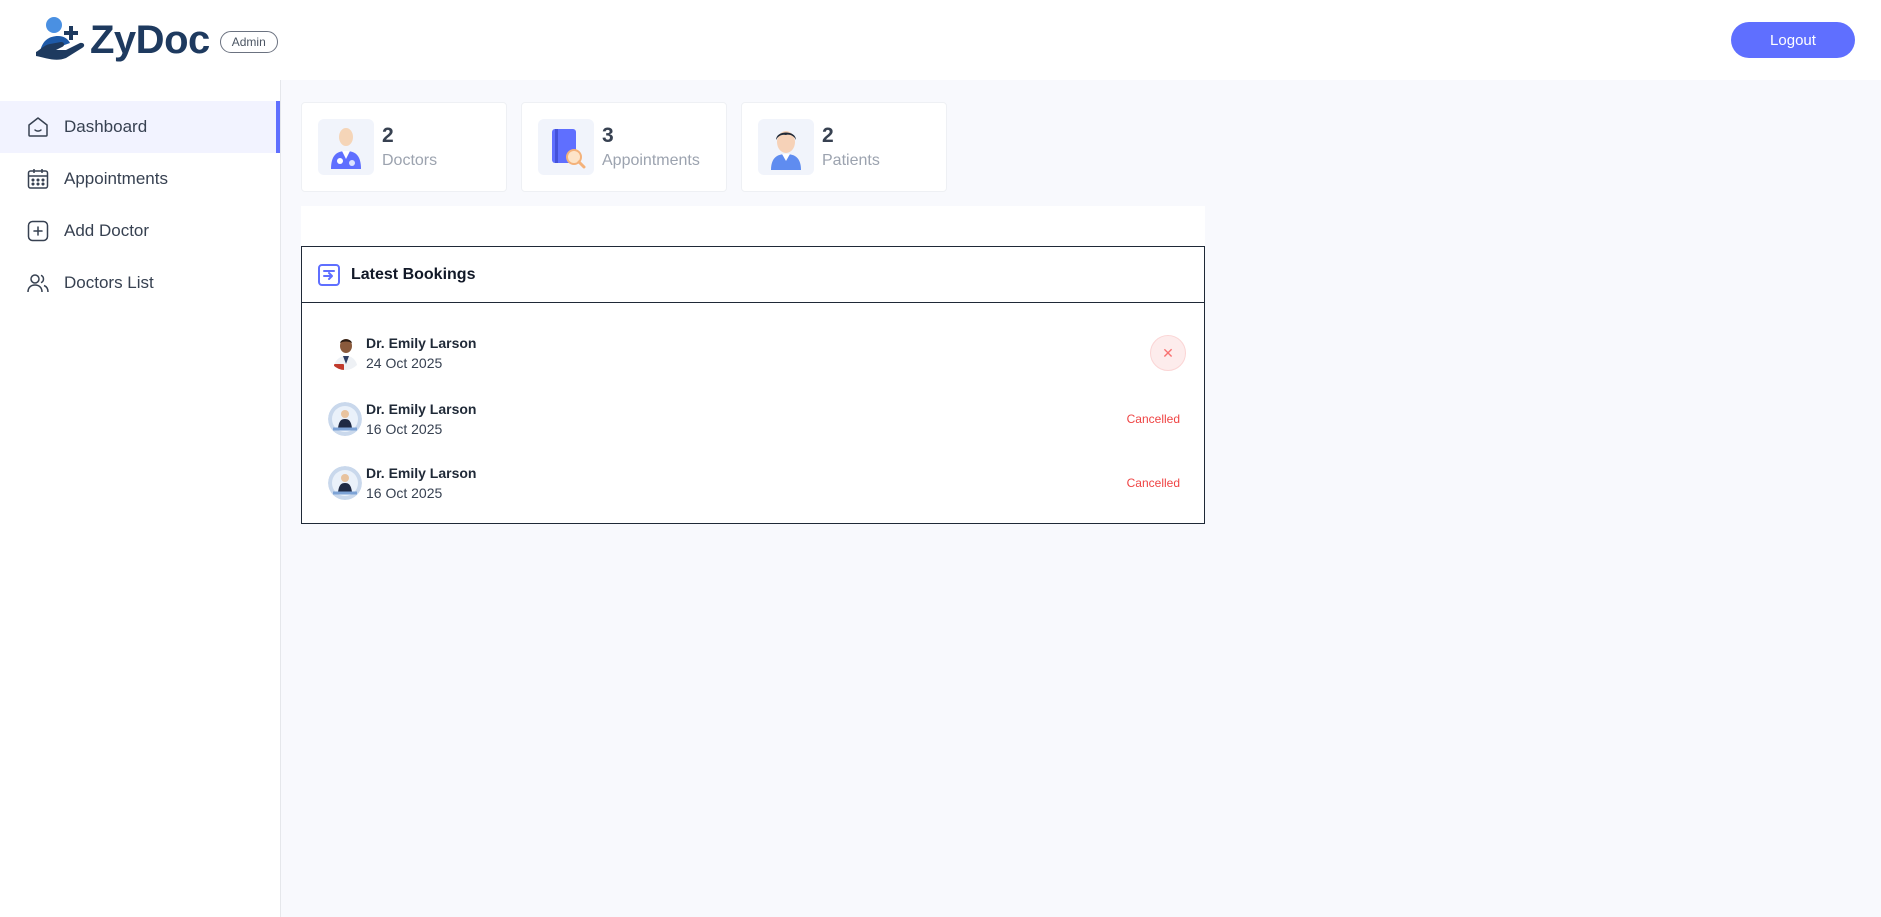 The width and height of the screenshot is (1881, 917). Describe the element at coordinates (404, 363) in the screenshot. I see `booking-date: 24 Oct 2025` at that location.